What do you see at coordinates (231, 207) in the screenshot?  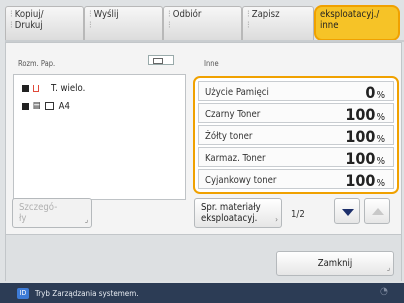 I see `check-consumables-label-1: Spr. materiały` at bounding box center [231, 207].